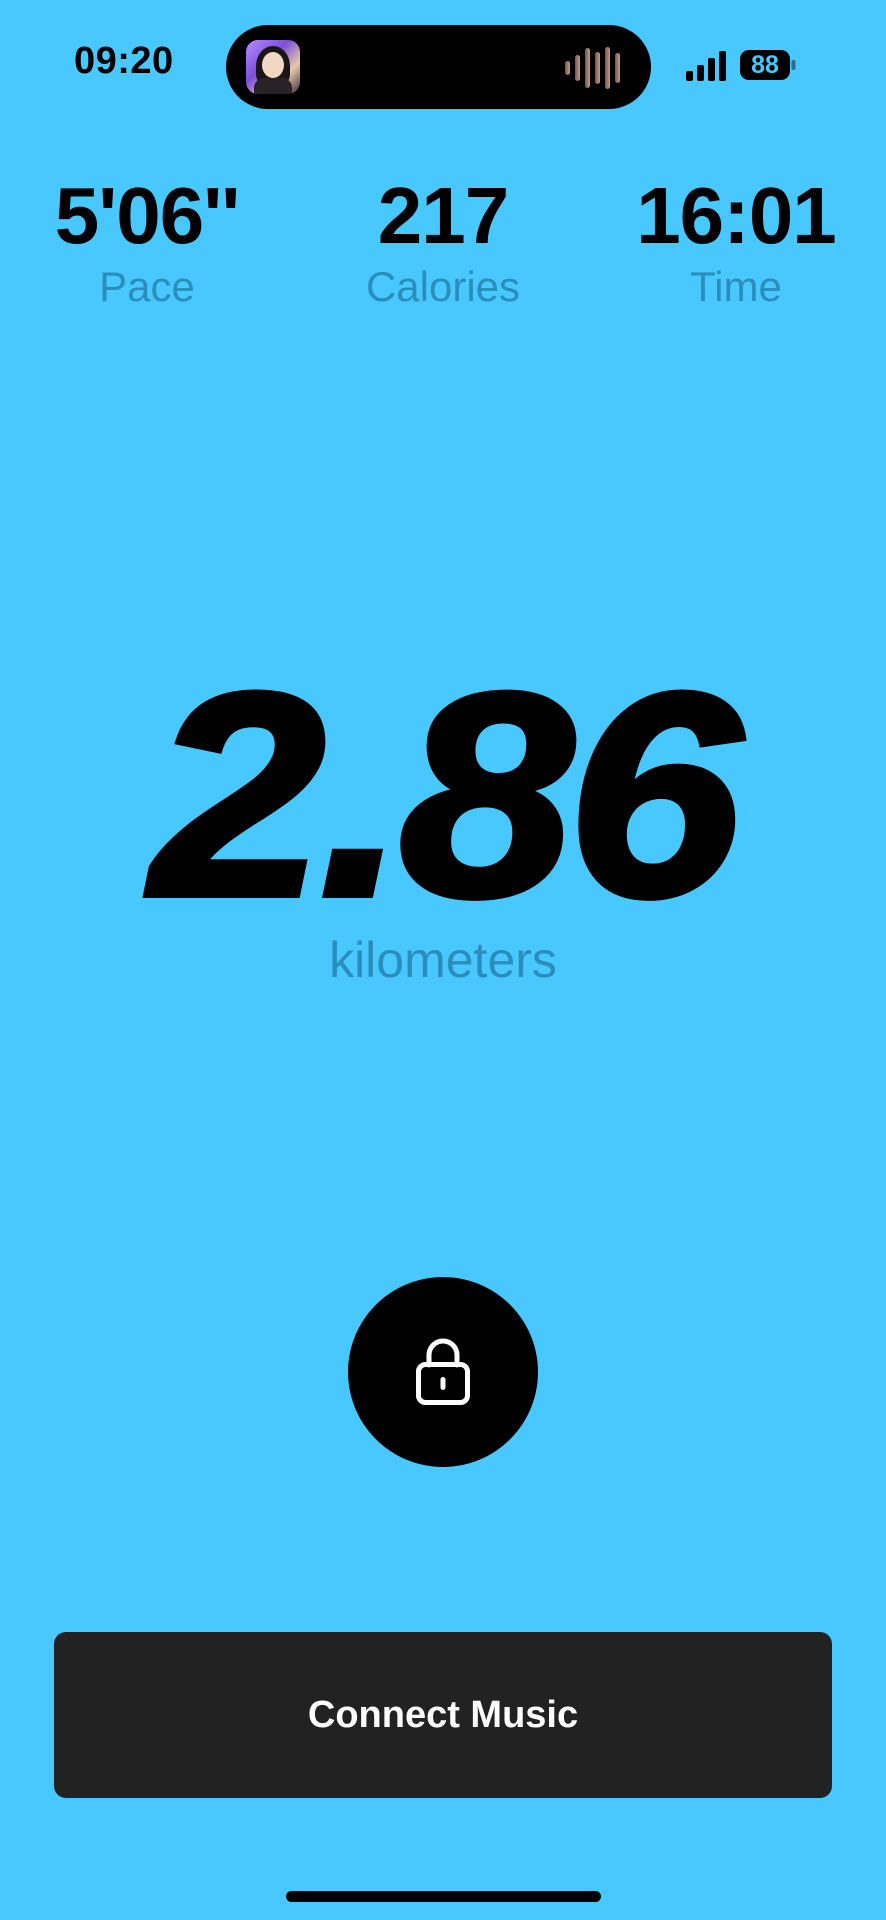 Image resolution: width=886 pixels, height=1920 pixels. Describe the element at coordinates (706, 66) in the screenshot. I see `cellular-signal-icon` at that location.